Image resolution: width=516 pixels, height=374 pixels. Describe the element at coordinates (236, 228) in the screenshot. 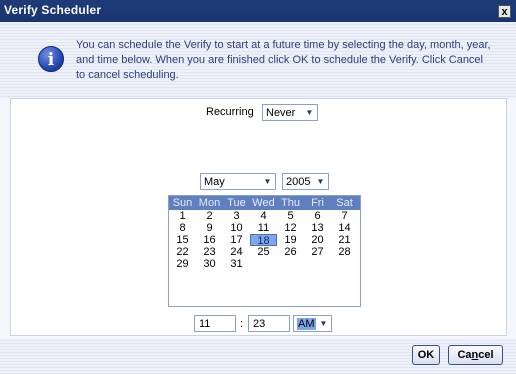

I see `calendar-day: 10` at that location.